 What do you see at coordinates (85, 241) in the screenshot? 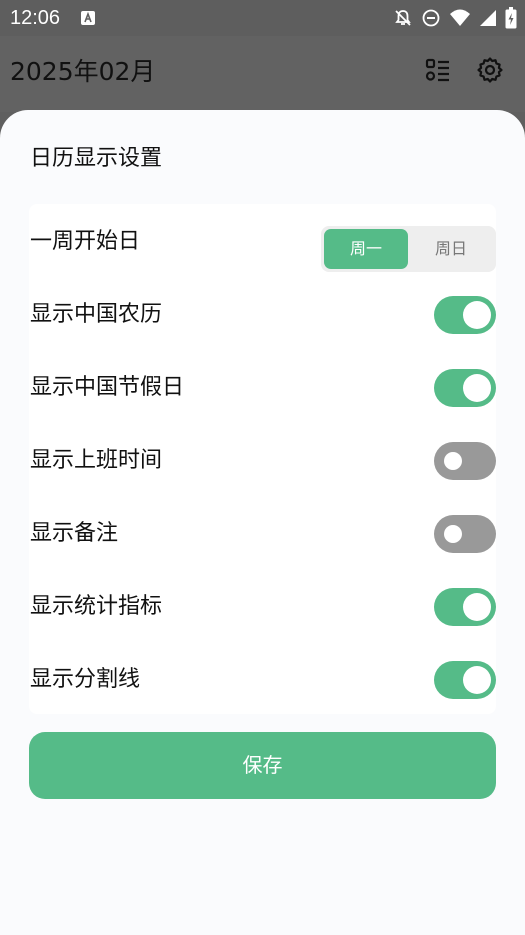
I see `week-start-label: 一周开始日` at bounding box center [85, 241].